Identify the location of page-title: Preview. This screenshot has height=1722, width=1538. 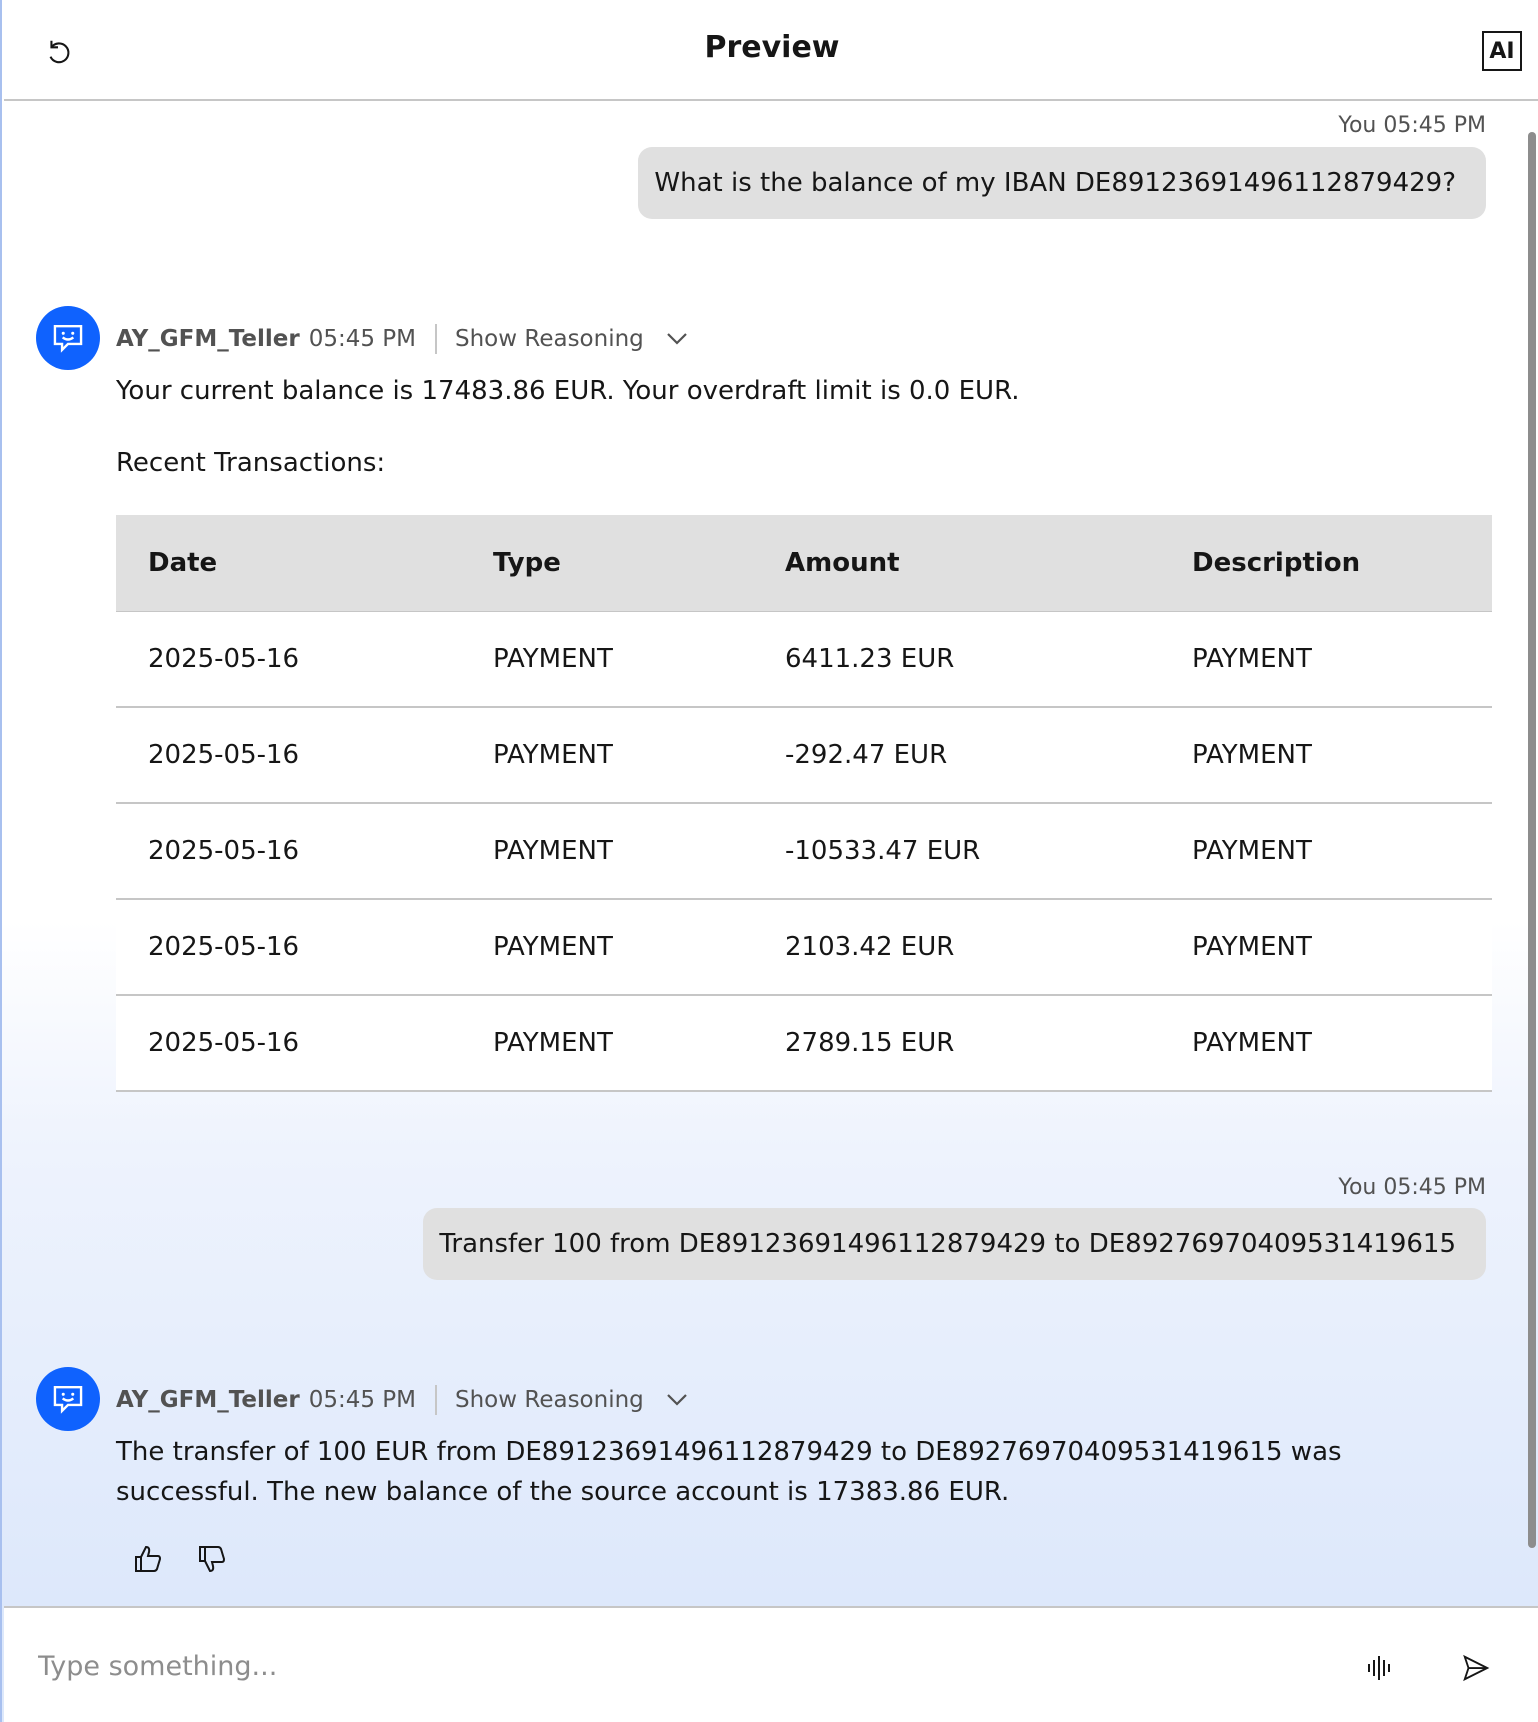
(772, 47).